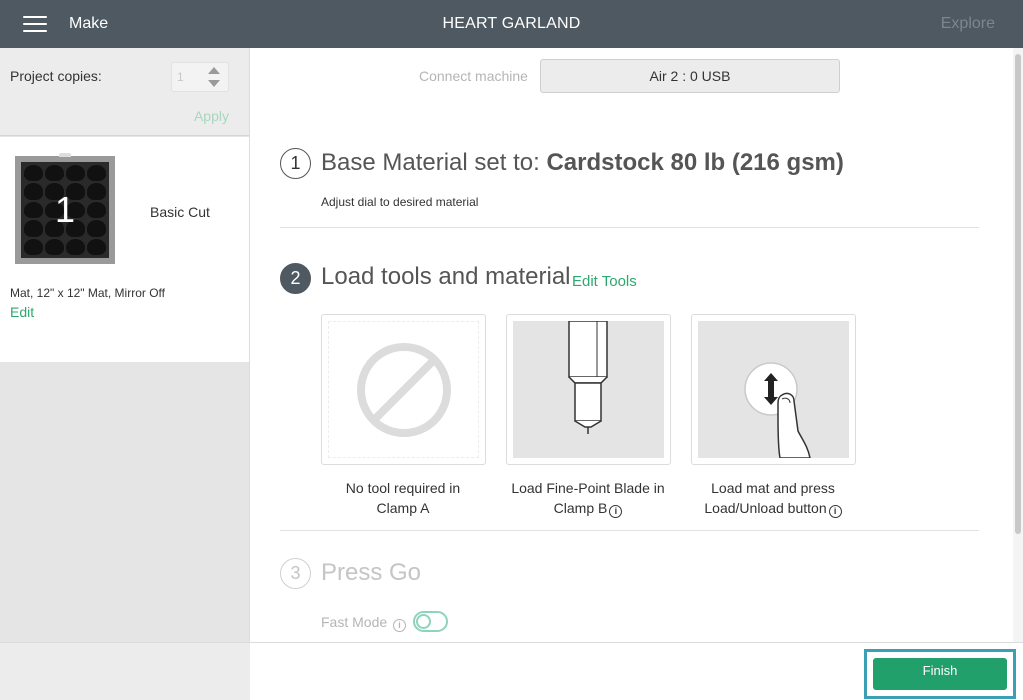  Describe the element at coordinates (35, 25) in the screenshot. I see `hamburger-menu-icon` at that location.